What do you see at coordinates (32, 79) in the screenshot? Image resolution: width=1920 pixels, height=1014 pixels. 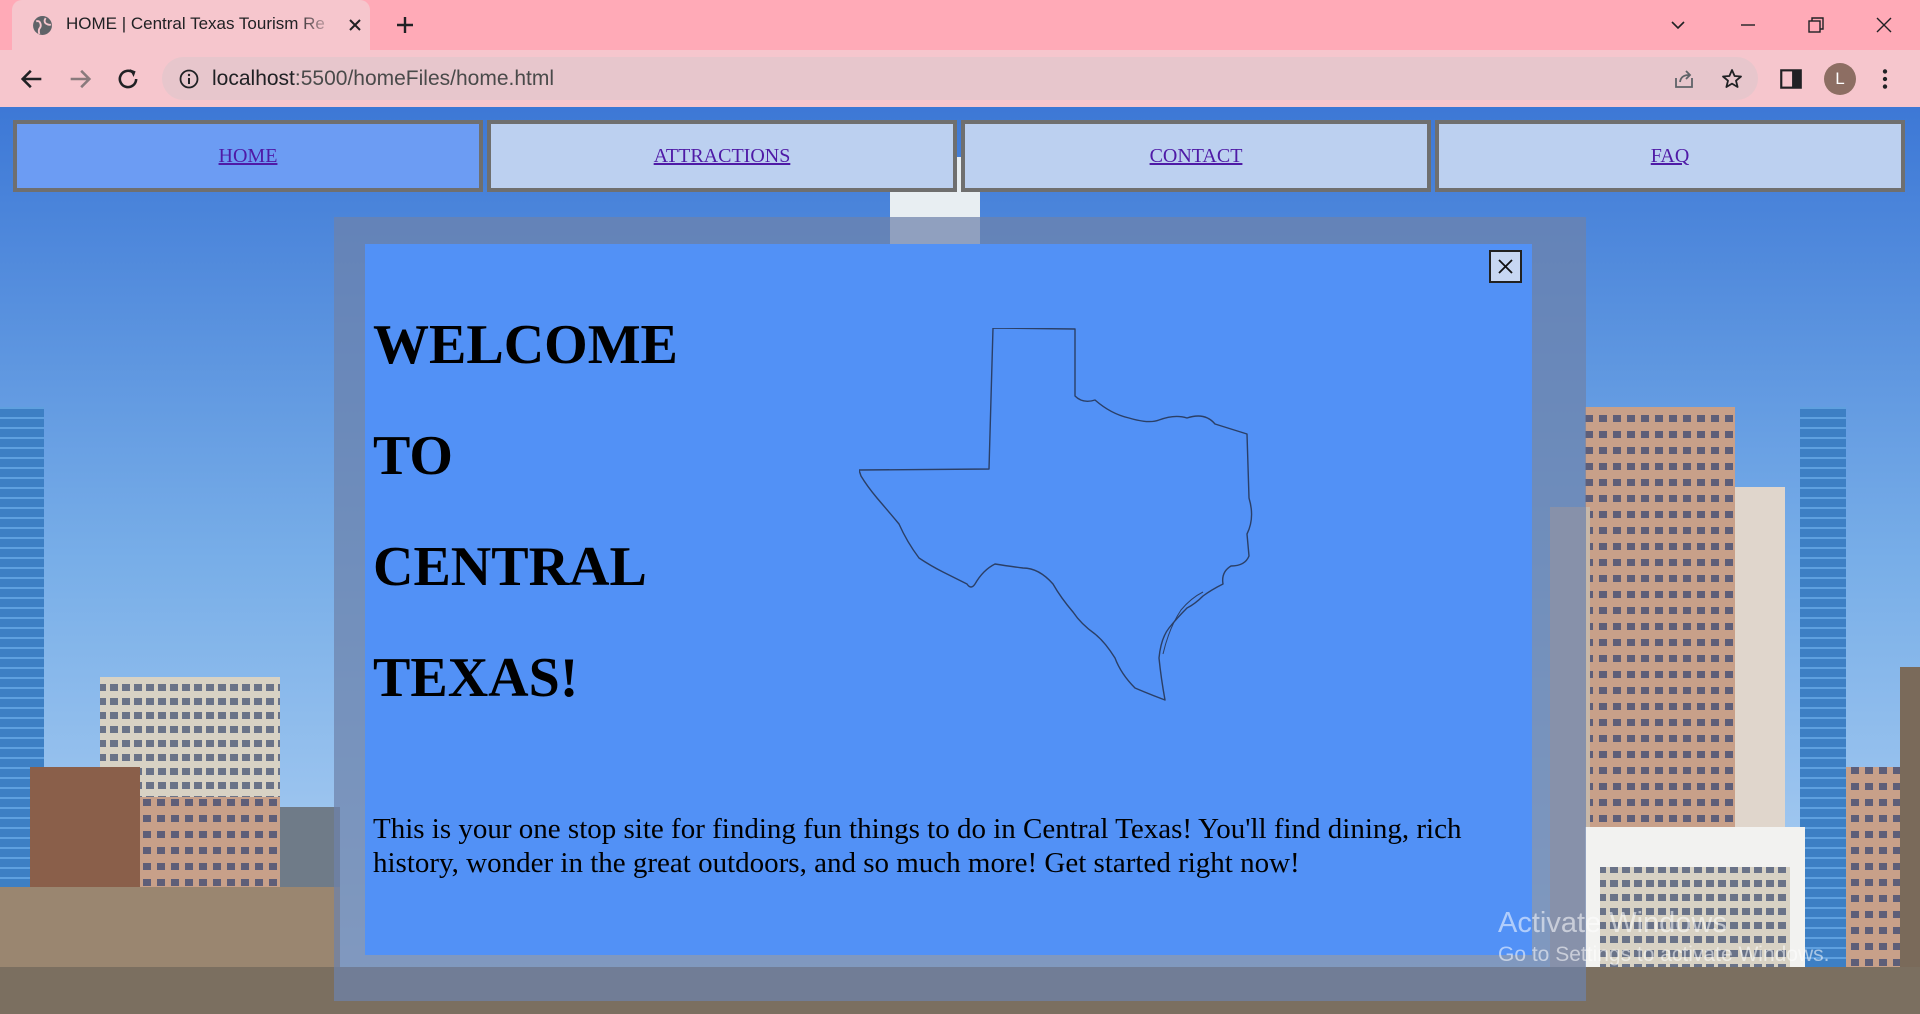 I see `back-arrow-icon` at bounding box center [32, 79].